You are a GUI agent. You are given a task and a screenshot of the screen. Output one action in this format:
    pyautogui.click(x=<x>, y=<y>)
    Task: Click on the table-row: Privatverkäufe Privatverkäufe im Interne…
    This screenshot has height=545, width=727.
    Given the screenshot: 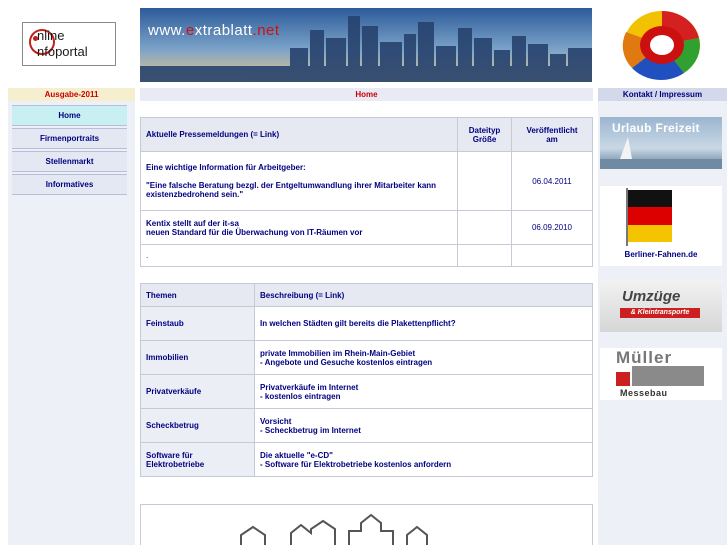 What is the action you would take?
    pyautogui.click(x=366, y=391)
    